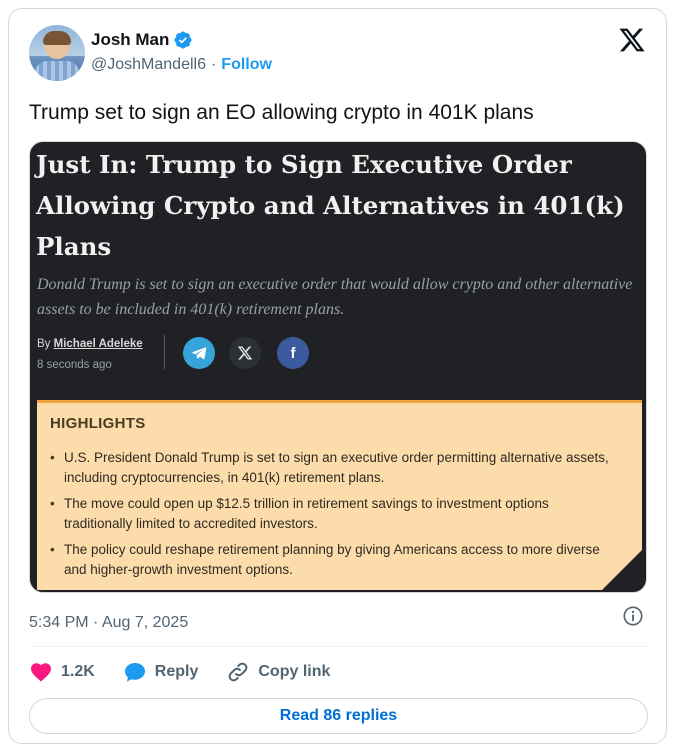  What do you see at coordinates (78, 671) in the screenshot?
I see `like-count: 1.2K` at bounding box center [78, 671].